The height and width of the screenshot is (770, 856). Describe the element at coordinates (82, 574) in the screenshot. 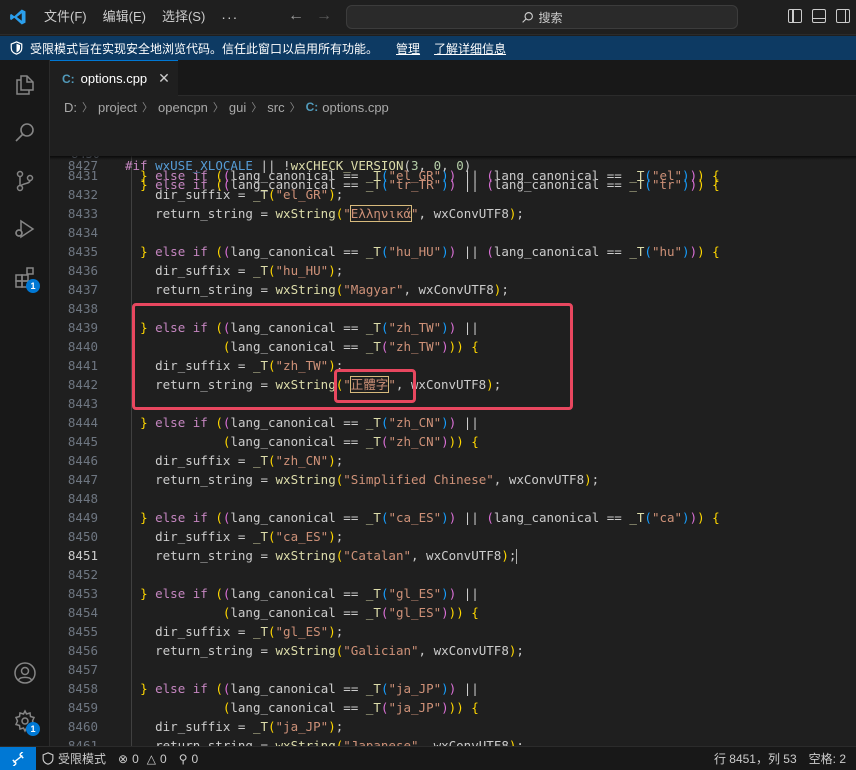

I see `line-number: 8452` at that location.